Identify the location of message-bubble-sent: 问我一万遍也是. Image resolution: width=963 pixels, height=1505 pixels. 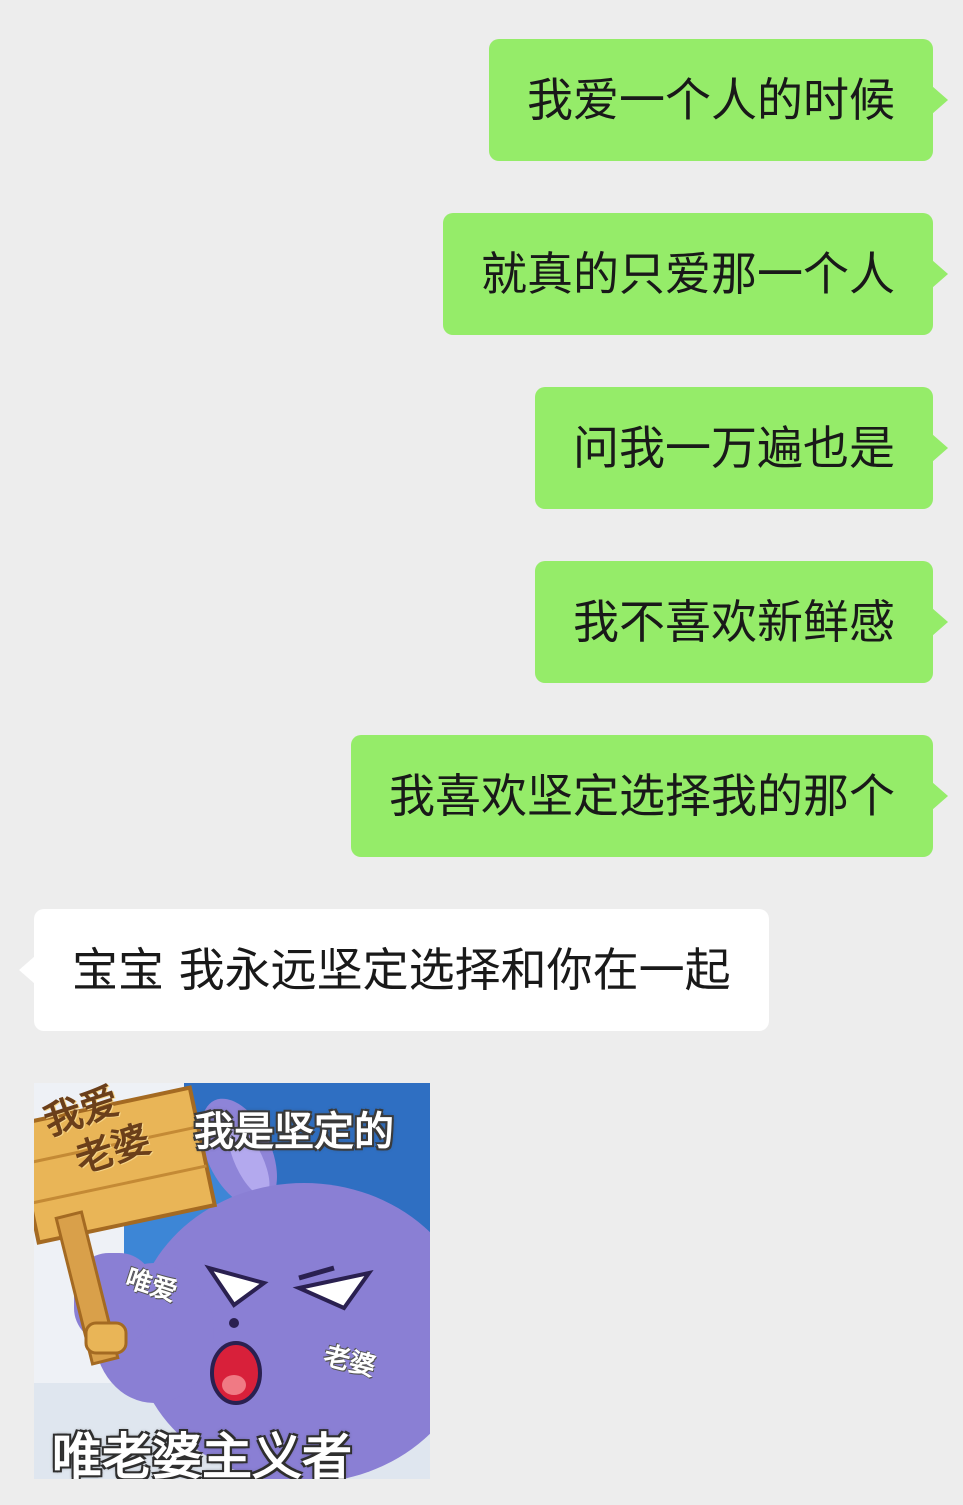
(741, 448).